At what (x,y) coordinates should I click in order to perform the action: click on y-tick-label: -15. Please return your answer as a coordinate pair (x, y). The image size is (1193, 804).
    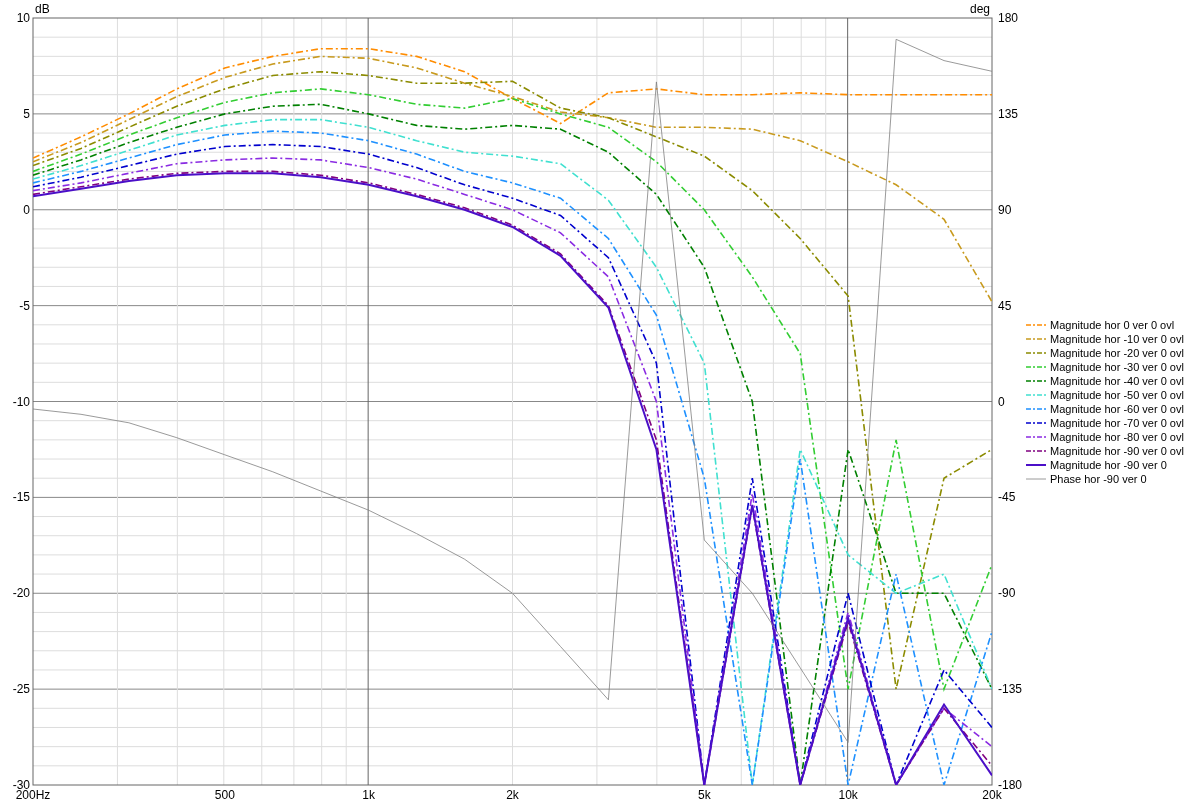
    Looking at the image, I should click on (21, 497).